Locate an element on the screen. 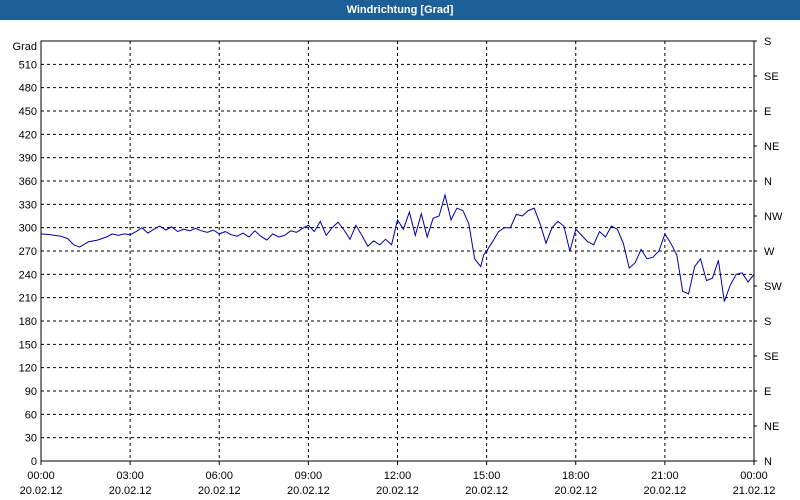 This screenshot has width=800, height=500. y-tick-label: 240 is located at coordinates (28, 275).